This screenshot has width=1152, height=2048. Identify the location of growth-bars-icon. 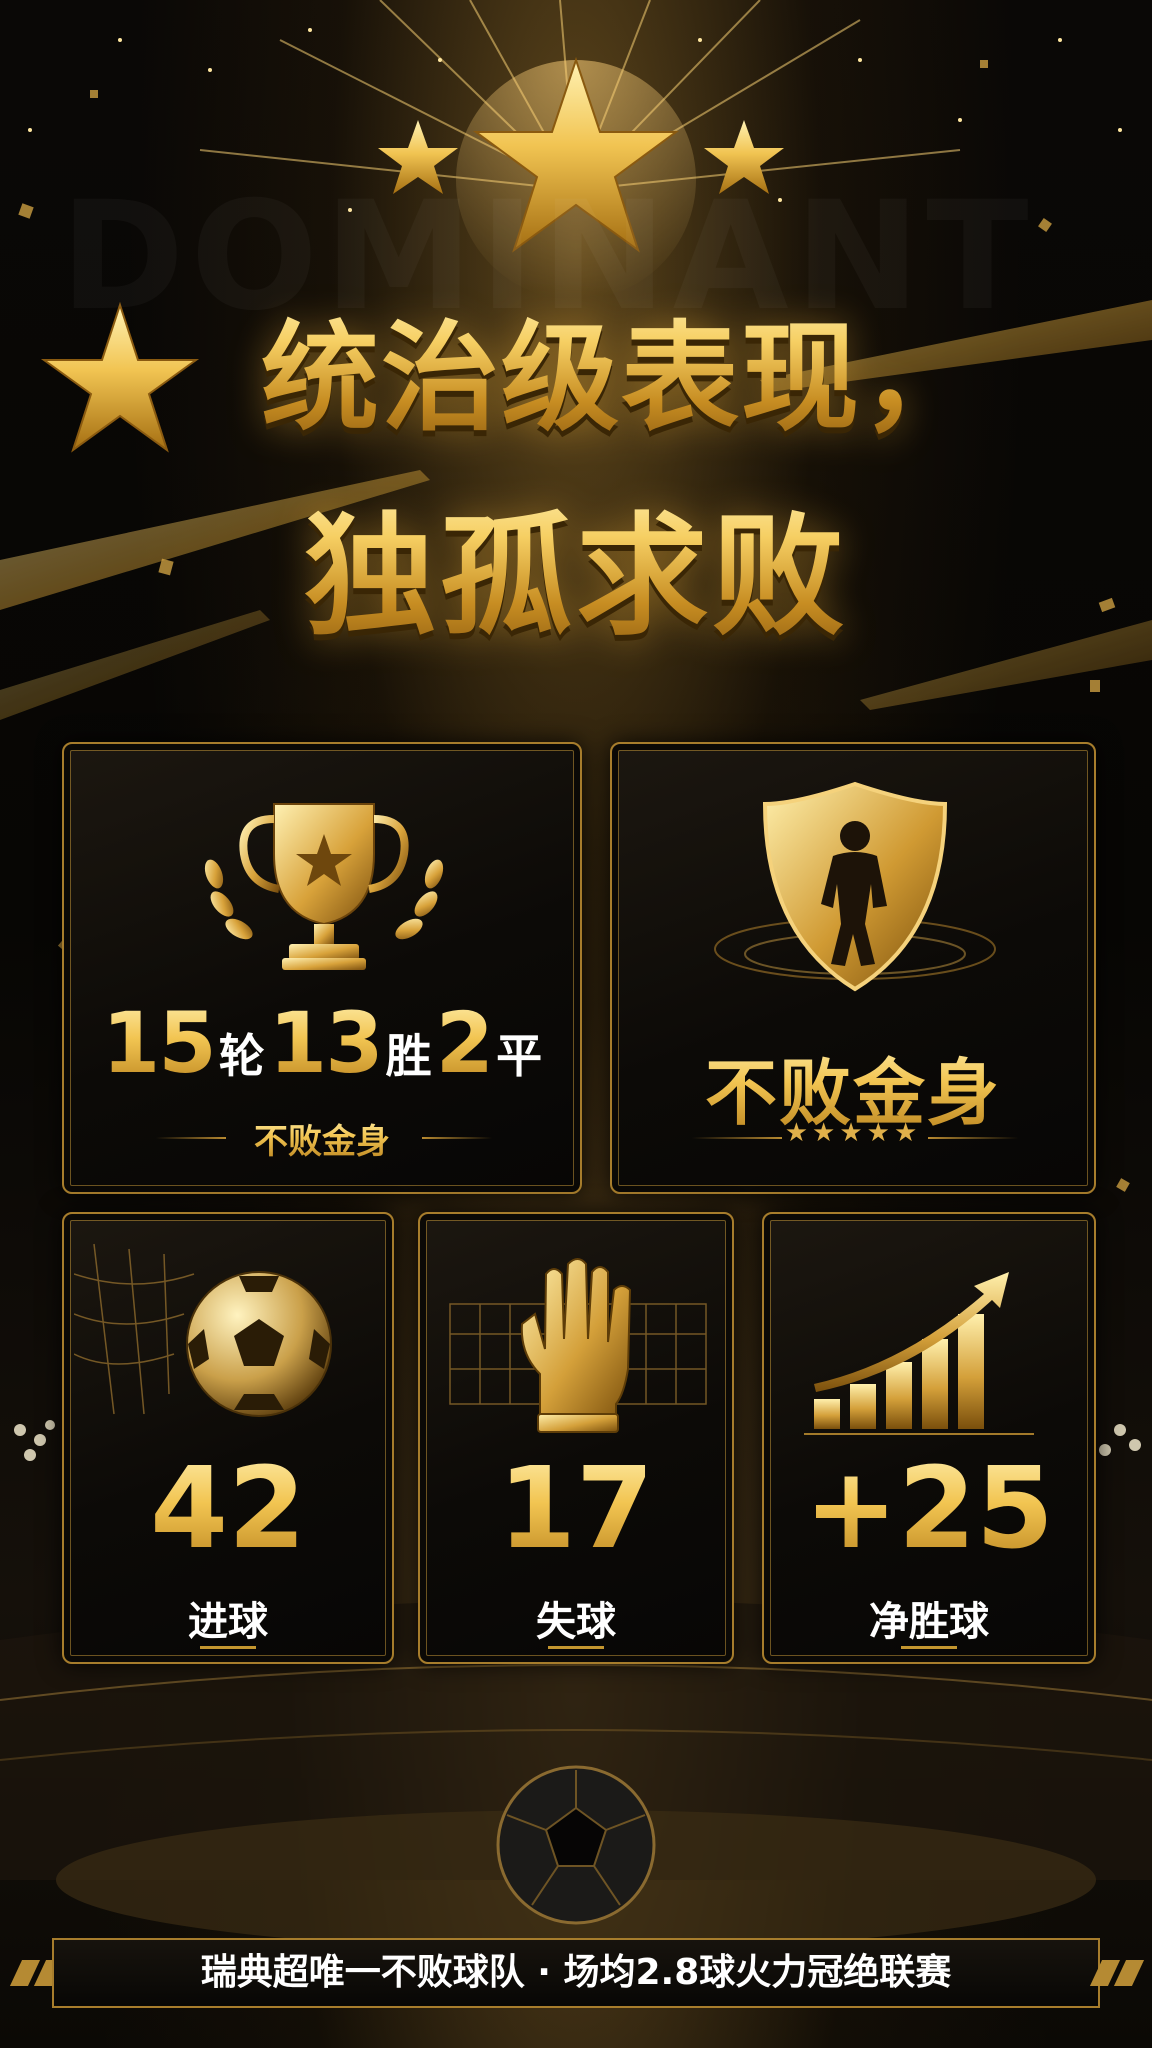
(919, 1353).